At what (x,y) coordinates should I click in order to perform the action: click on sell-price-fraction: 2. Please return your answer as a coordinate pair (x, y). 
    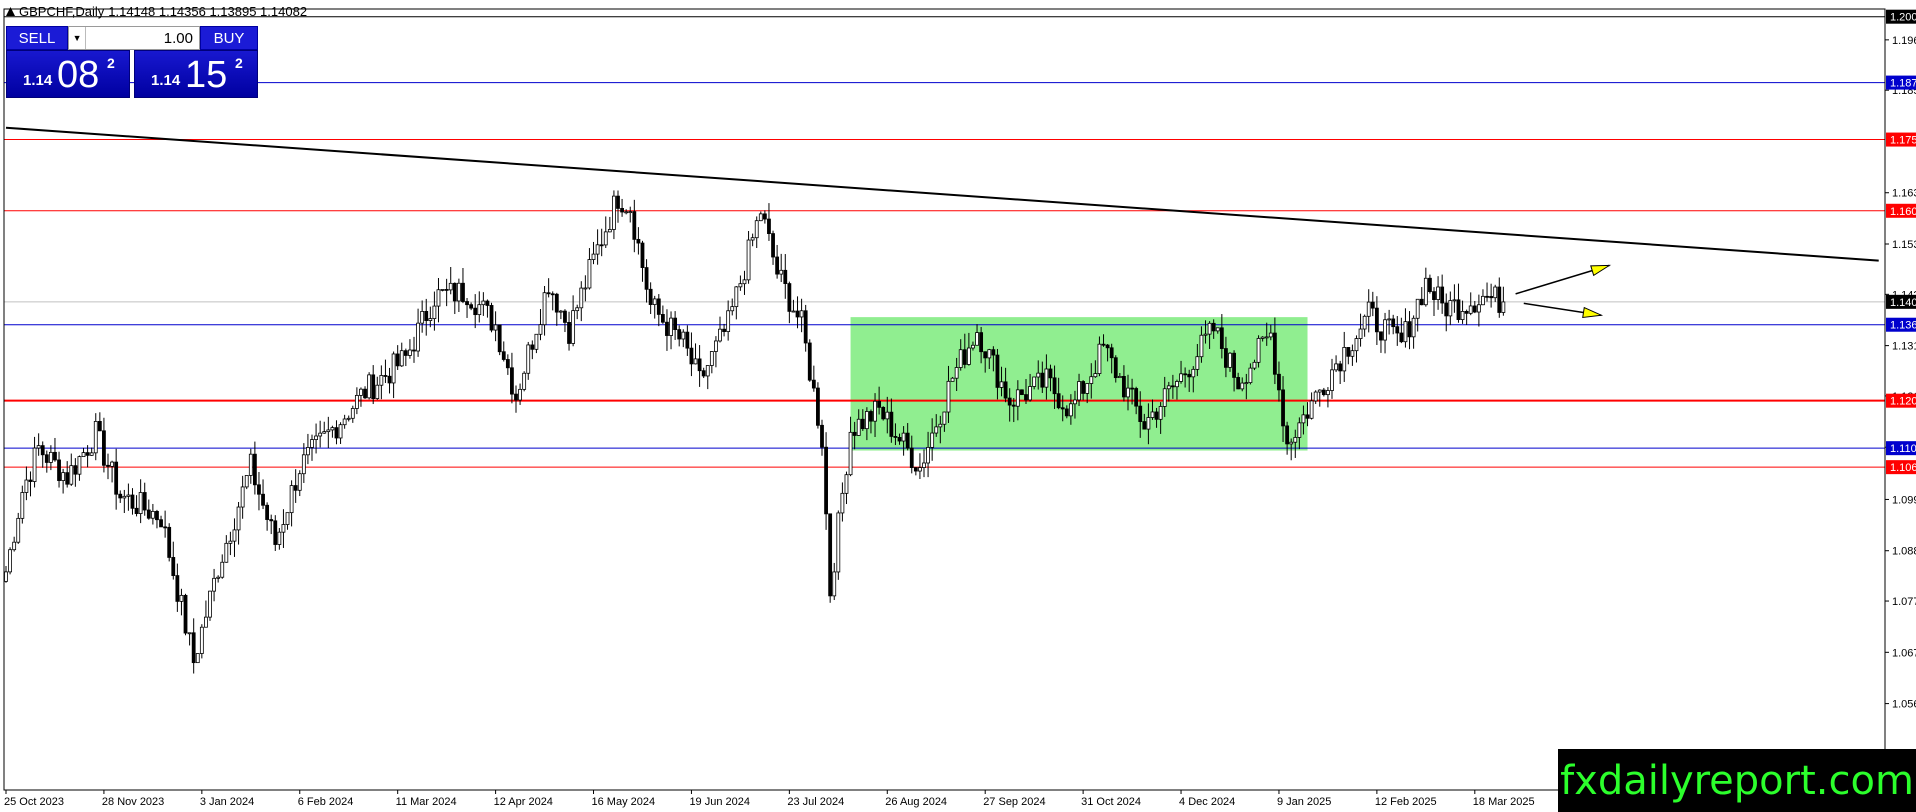
    Looking at the image, I should click on (111, 63).